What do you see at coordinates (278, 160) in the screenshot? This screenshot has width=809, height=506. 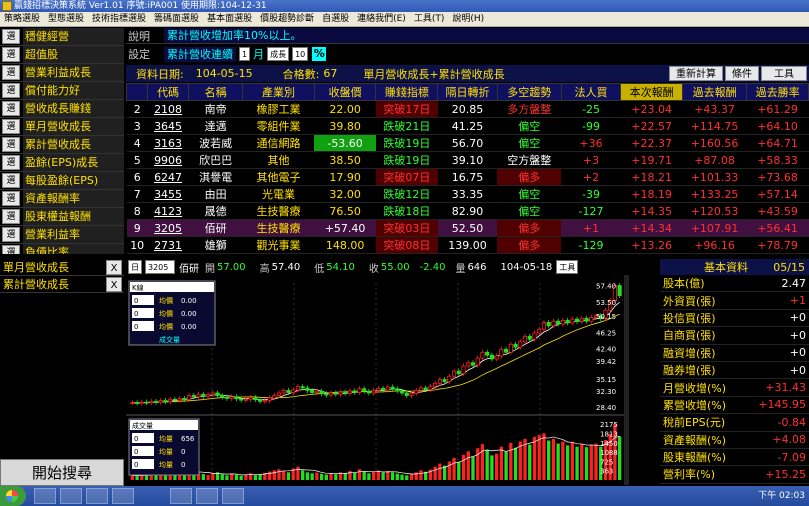 I see `cell: 其他` at bounding box center [278, 160].